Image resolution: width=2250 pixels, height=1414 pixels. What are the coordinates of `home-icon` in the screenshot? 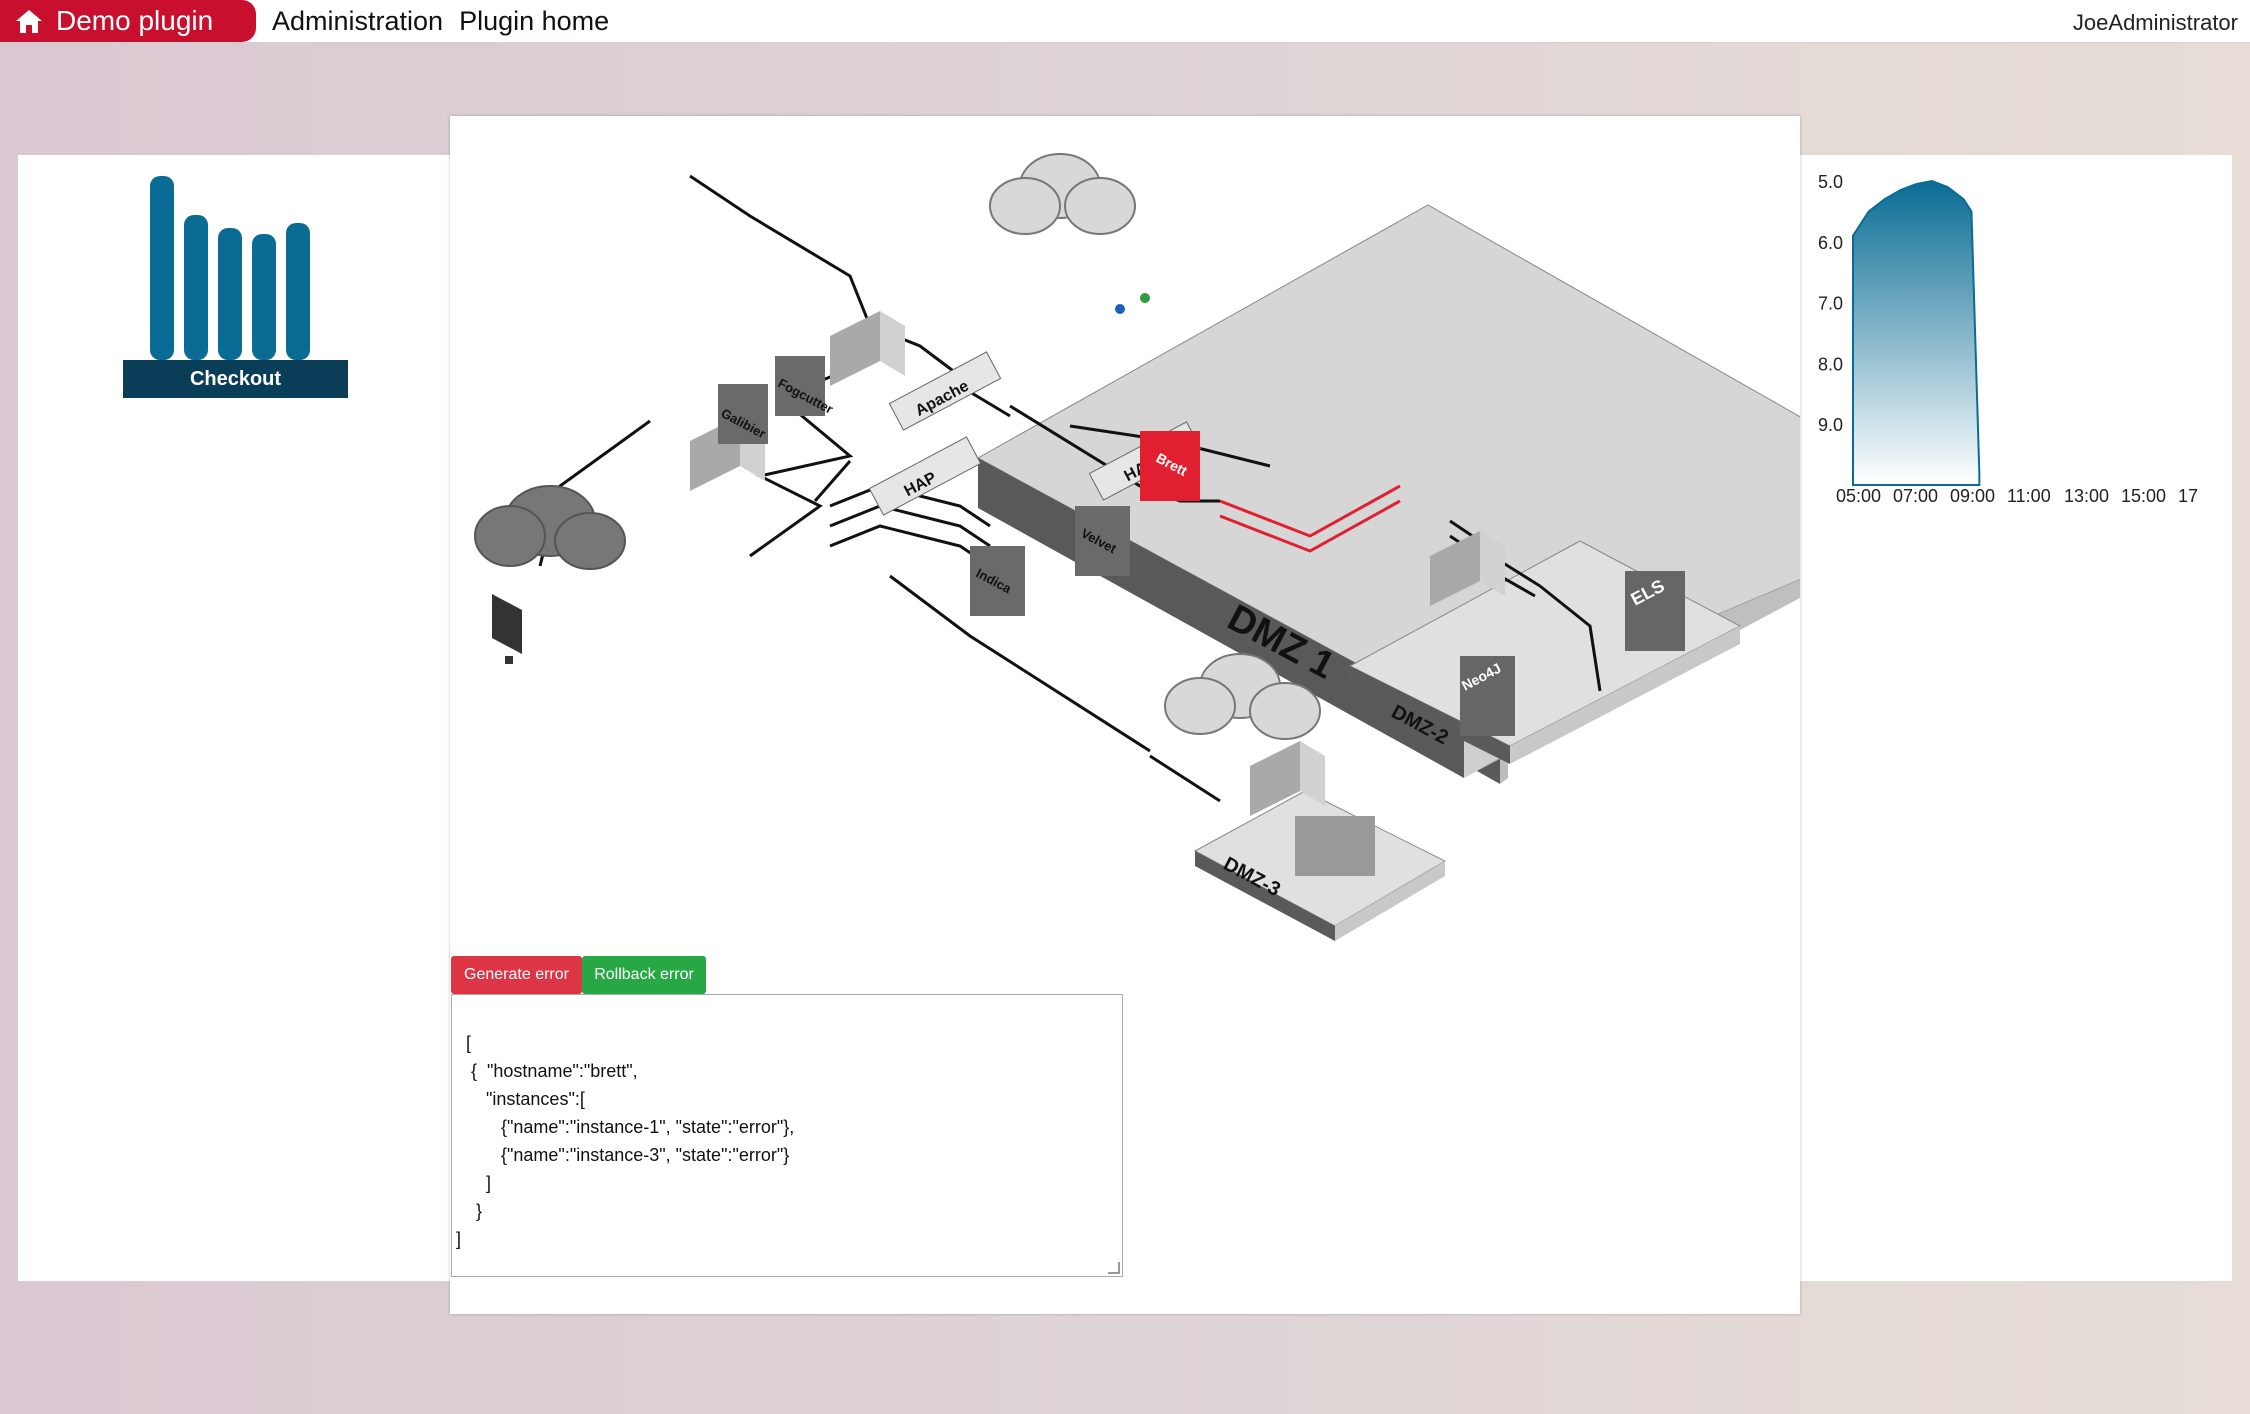 It's located at (30, 21).